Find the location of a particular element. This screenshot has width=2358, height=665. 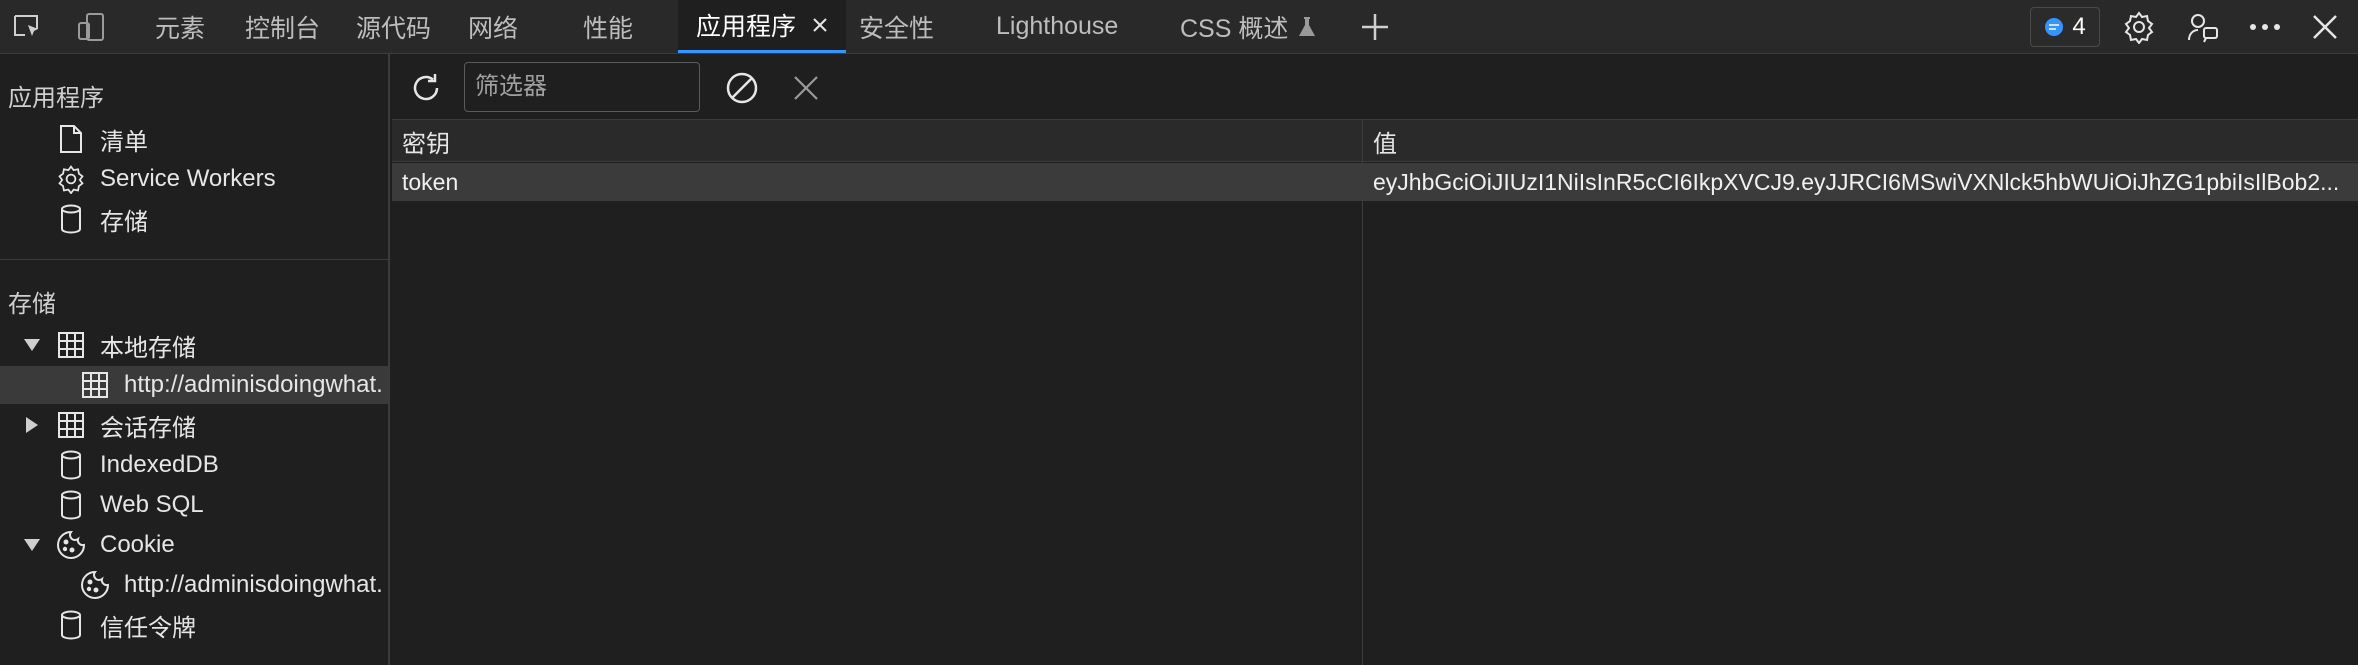

tab-label: 性能 is located at coordinates (608, 28).